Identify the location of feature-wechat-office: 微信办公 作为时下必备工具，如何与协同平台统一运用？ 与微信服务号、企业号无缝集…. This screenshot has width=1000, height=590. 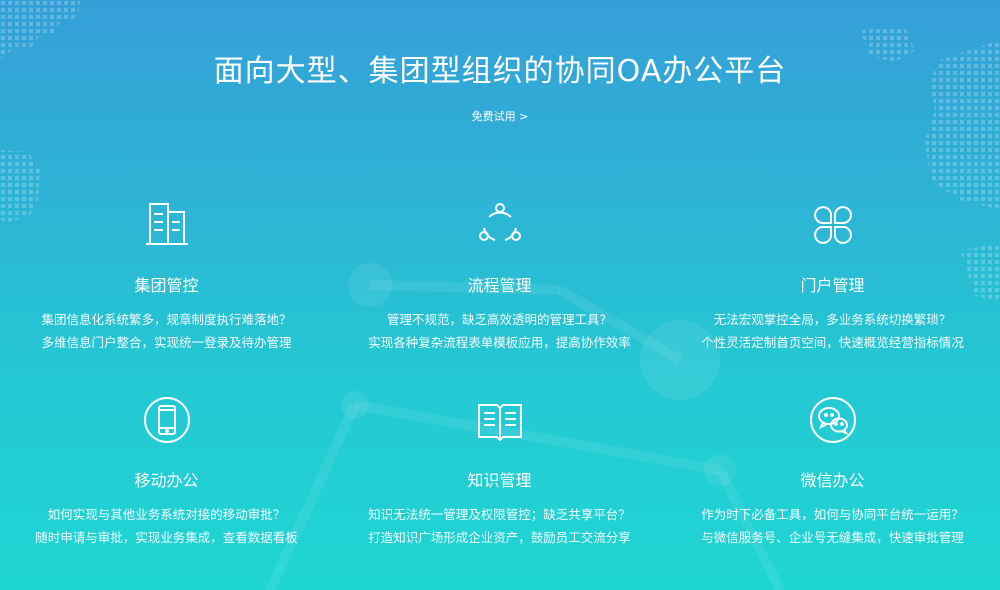
(832, 472).